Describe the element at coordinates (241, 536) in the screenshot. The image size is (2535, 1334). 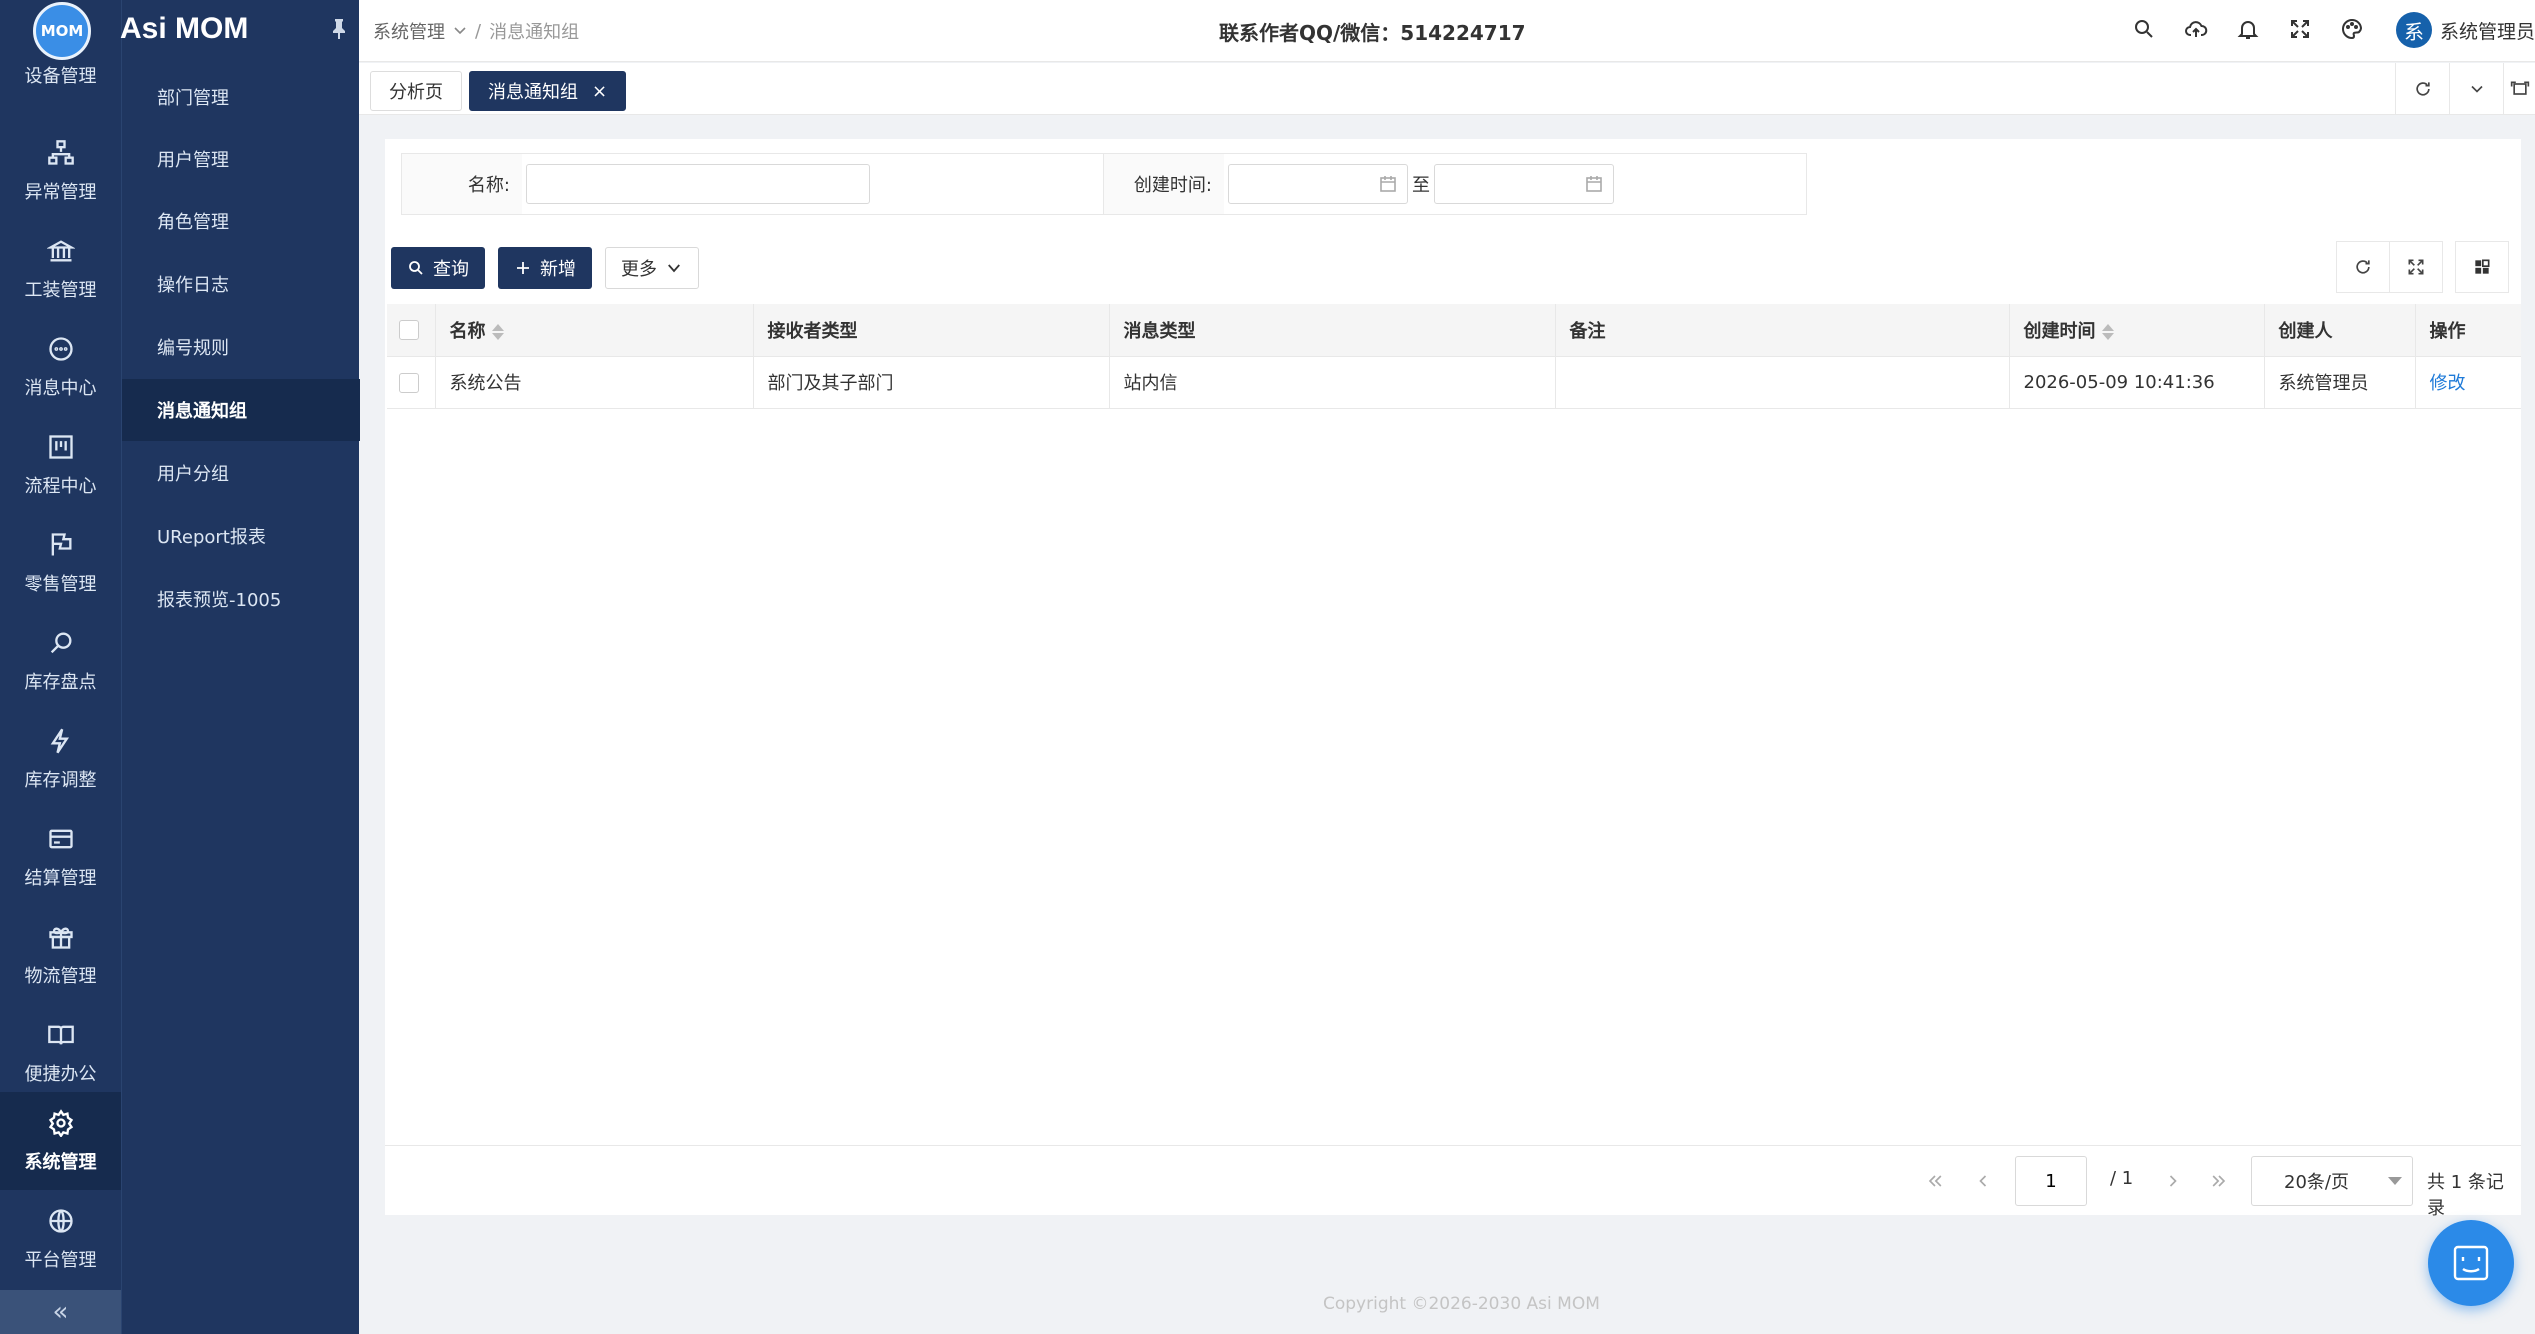
I see `submenu-item-ureport: UReport报表` at that location.